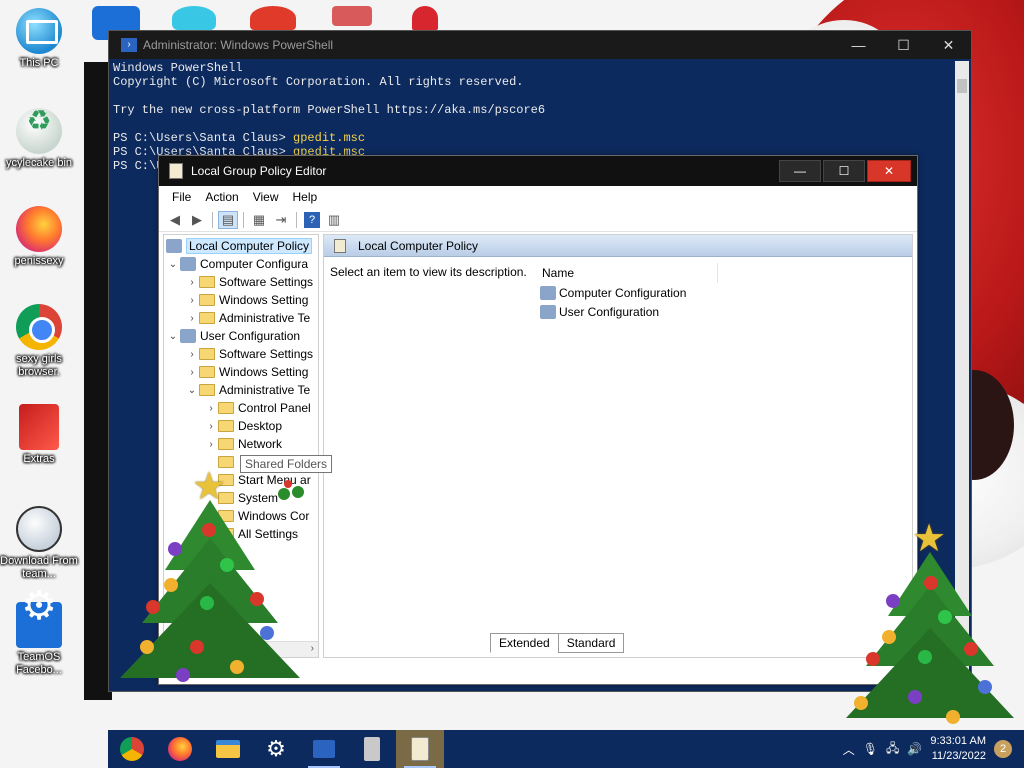 The width and height of the screenshot is (1024, 768). Describe the element at coordinates (428, 272) in the screenshot. I see `description-text: Select an item to view its description.` at that location.